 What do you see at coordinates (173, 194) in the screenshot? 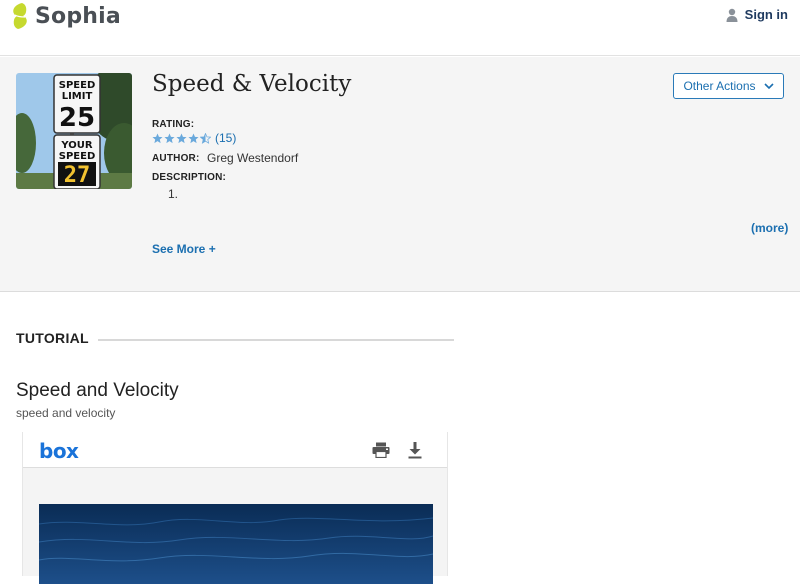
I see `description-item: 1.` at bounding box center [173, 194].